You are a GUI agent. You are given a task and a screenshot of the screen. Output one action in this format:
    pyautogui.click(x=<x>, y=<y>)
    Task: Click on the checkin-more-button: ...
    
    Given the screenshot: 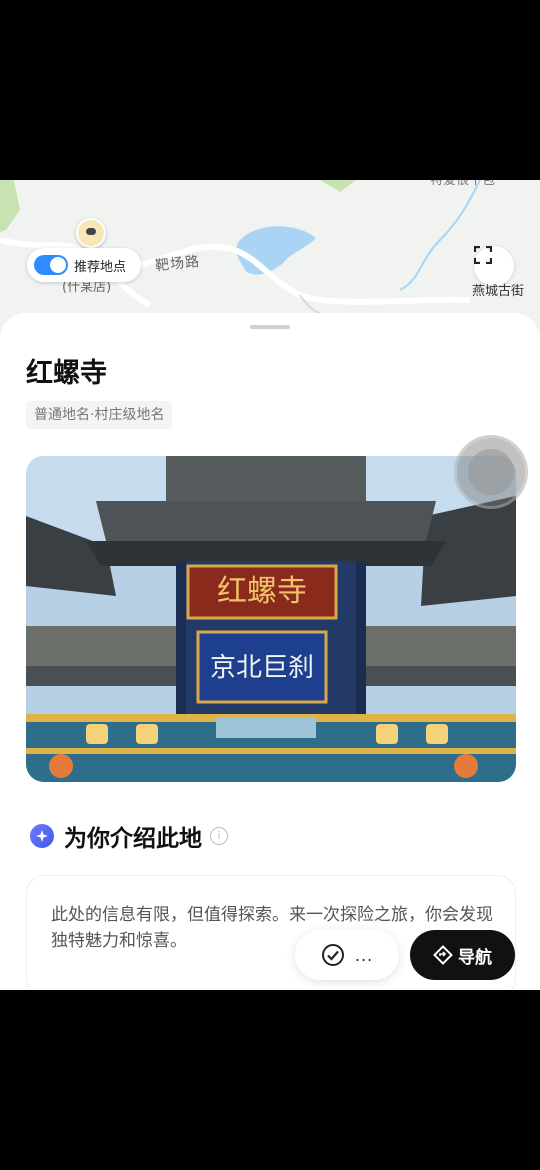 What is the action you would take?
    pyautogui.click(x=347, y=955)
    